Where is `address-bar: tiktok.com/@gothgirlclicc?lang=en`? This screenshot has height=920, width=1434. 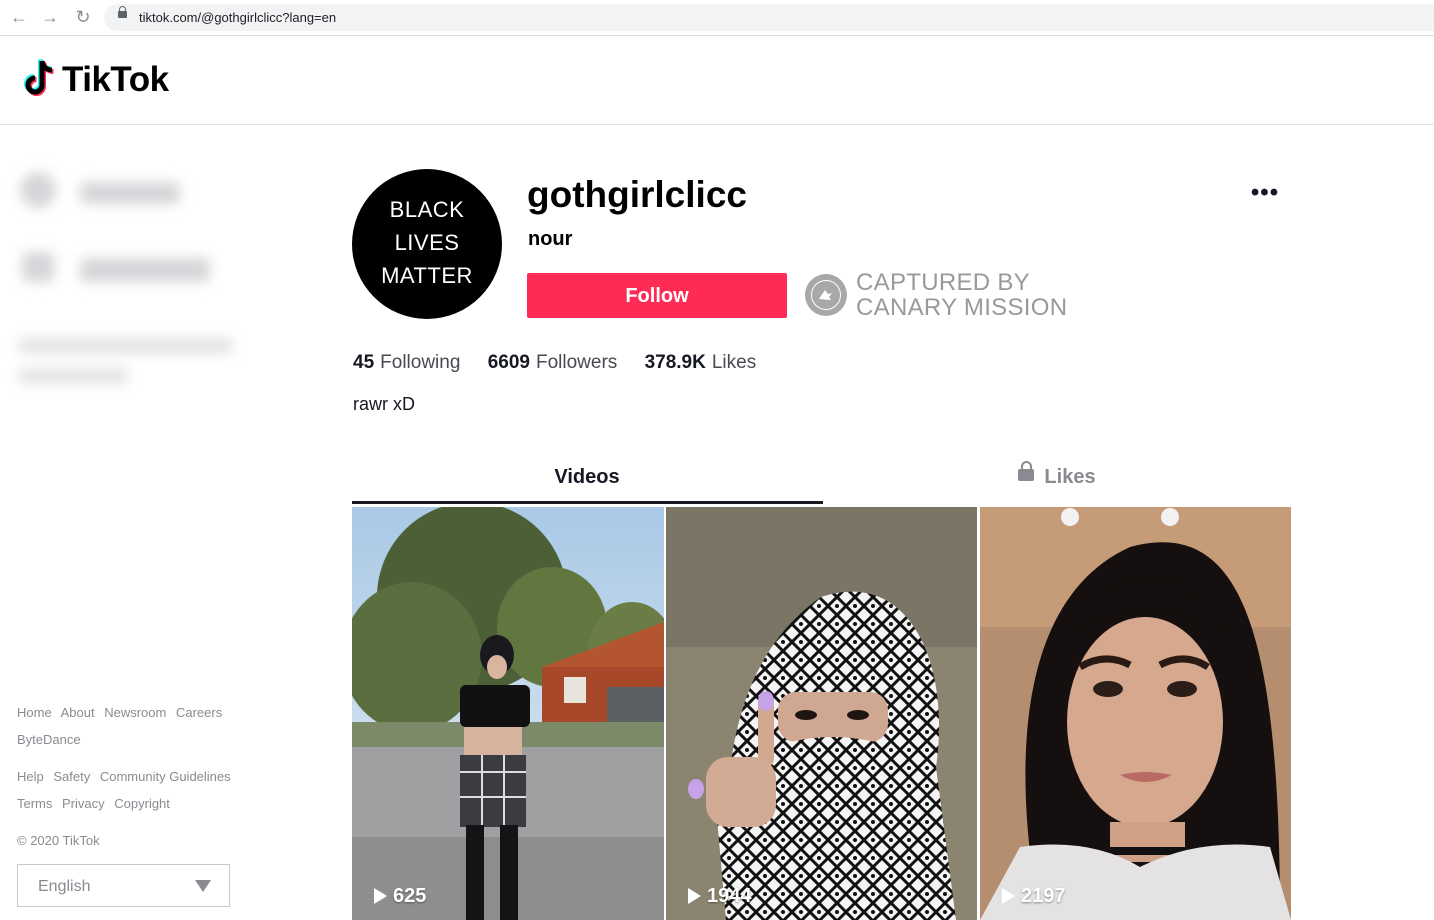
address-bar: tiktok.com/@gothgirlclicc?lang=en is located at coordinates (769, 17).